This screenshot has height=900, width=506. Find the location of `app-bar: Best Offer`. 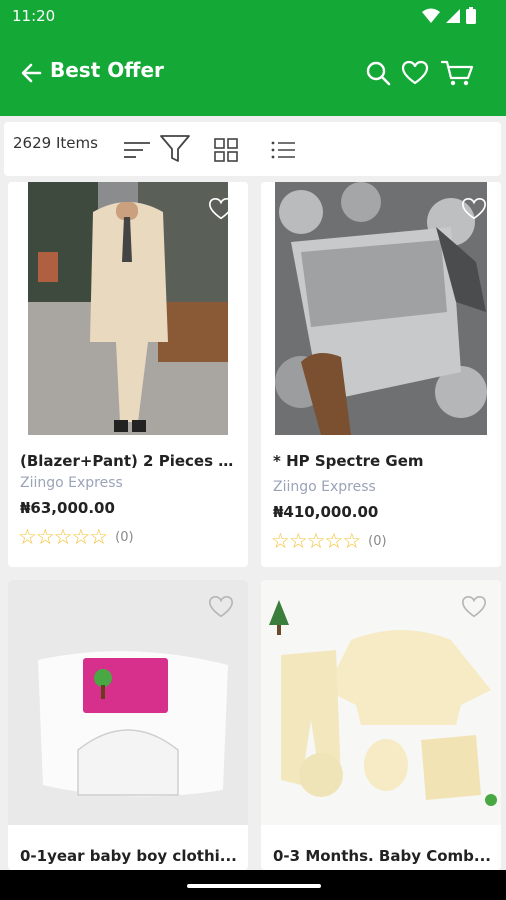

app-bar: Best Offer is located at coordinates (253, 74).